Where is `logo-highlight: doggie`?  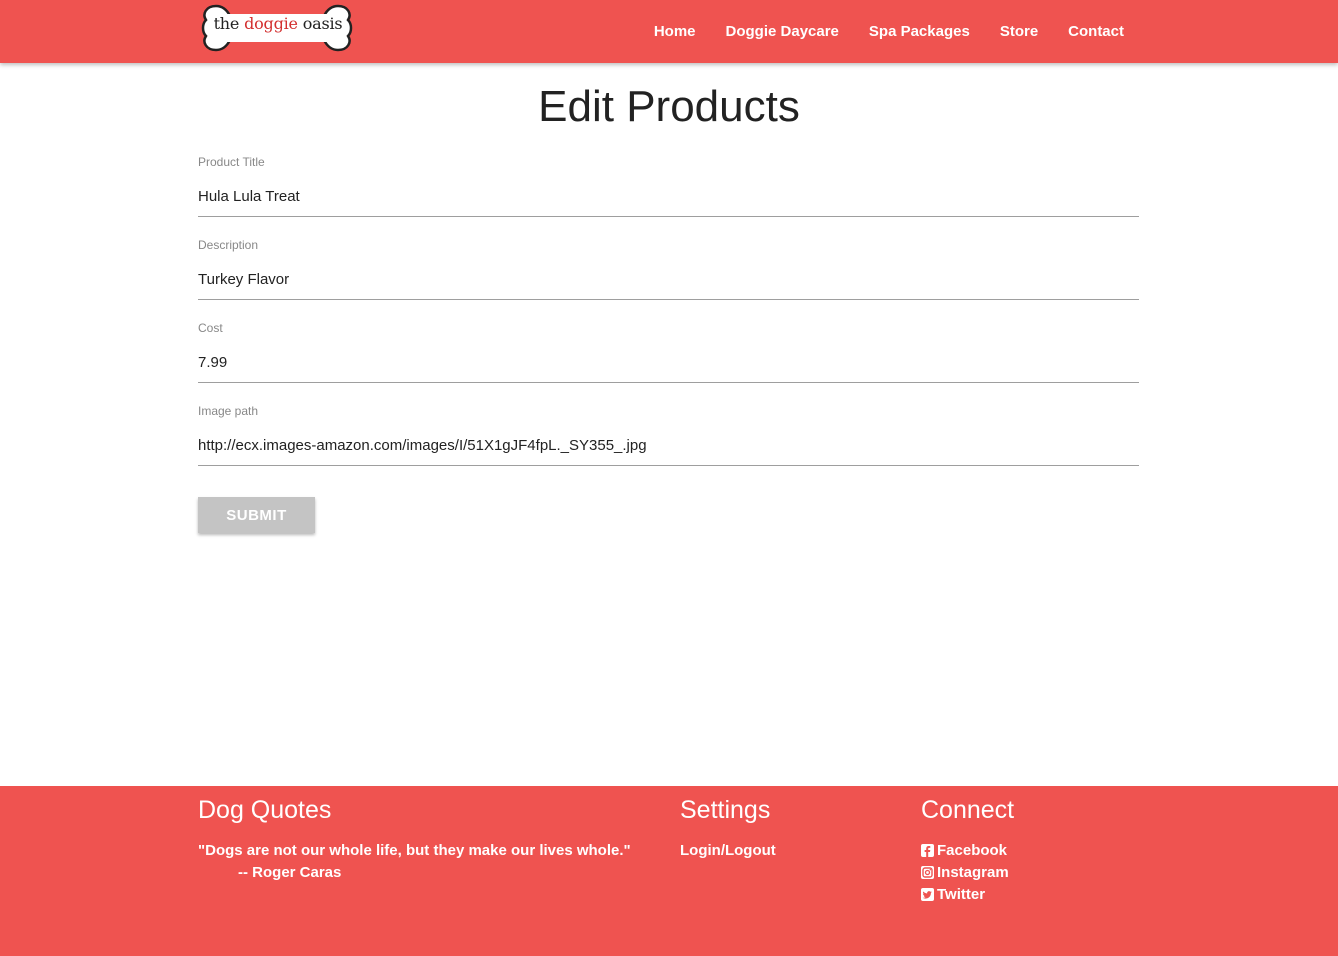 logo-highlight: doggie is located at coordinates (271, 23).